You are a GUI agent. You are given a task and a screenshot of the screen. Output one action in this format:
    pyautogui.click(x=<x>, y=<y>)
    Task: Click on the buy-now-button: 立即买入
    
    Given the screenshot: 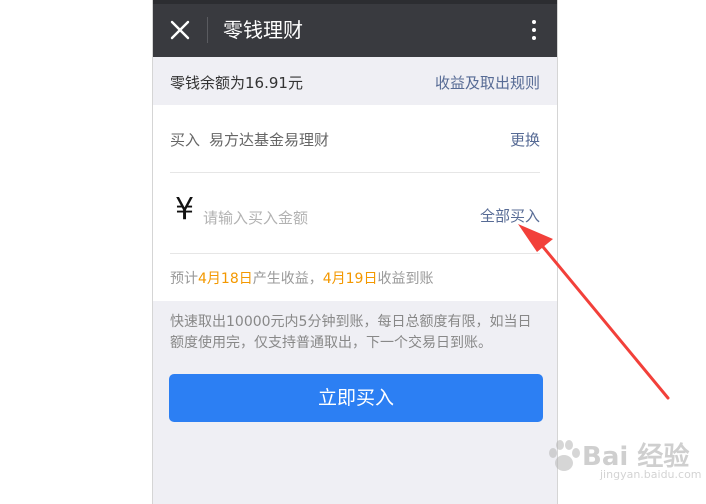 What is the action you would take?
    pyautogui.click(x=356, y=398)
    